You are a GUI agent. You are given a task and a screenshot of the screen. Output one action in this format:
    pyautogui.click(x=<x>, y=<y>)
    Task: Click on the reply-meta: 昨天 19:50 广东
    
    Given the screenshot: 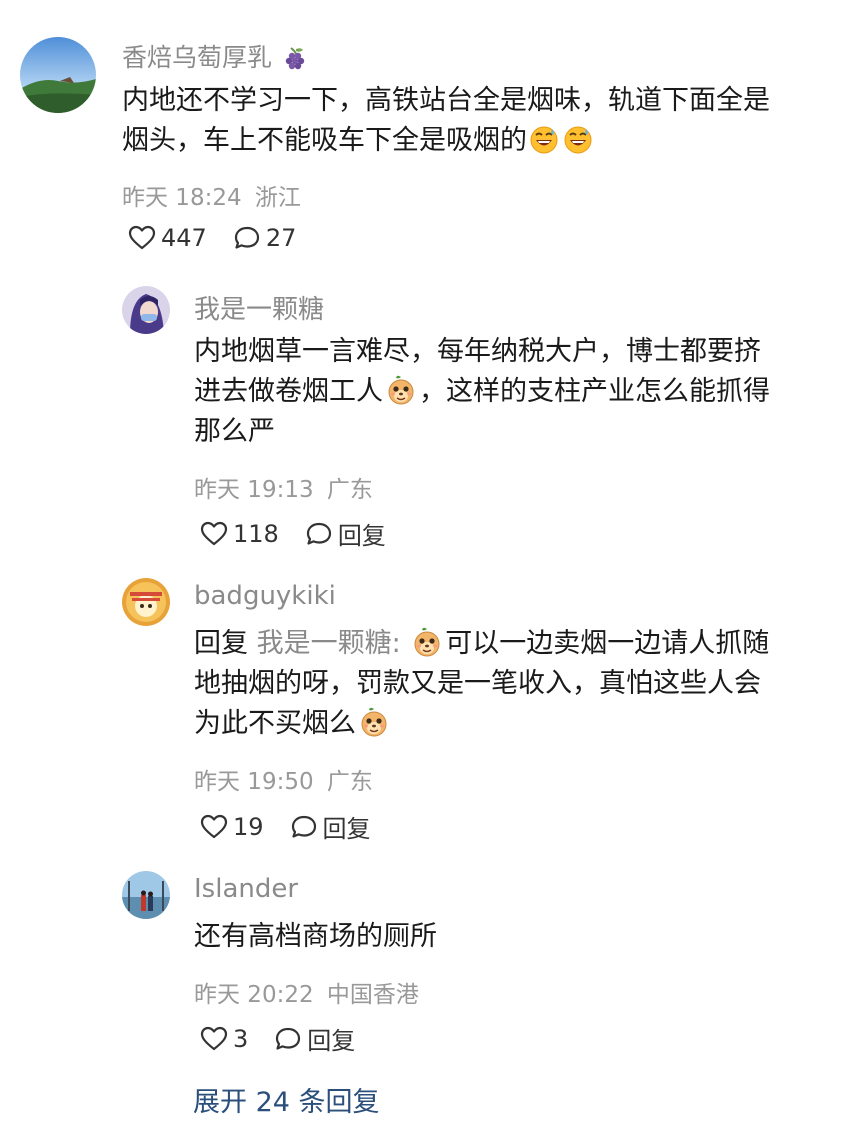 What is the action you would take?
    pyautogui.click(x=283, y=779)
    